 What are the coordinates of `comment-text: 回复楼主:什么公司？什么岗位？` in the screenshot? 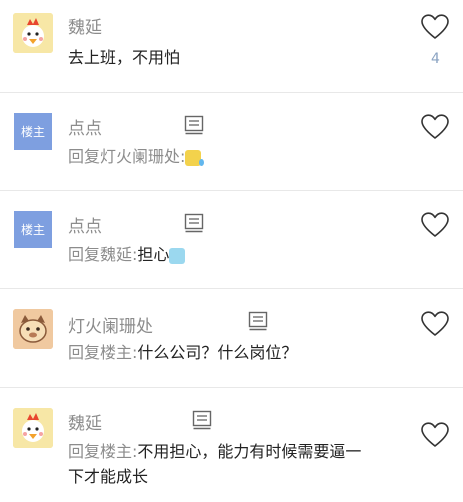 It's located at (182, 352).